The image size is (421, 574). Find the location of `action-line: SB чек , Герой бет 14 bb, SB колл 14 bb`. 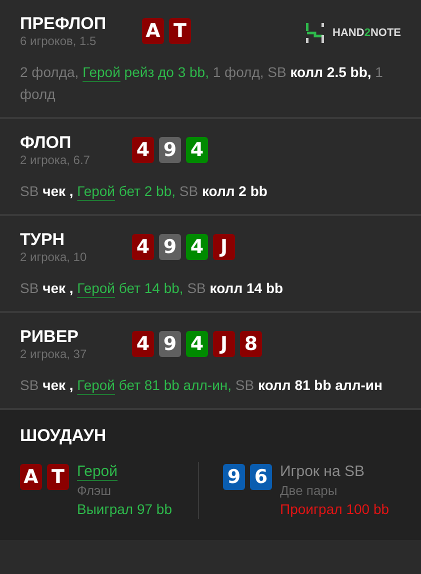

action-line: SB чек , Герой бет 14 bb, SB колл 14 bb is located at coordinates (152, 288).